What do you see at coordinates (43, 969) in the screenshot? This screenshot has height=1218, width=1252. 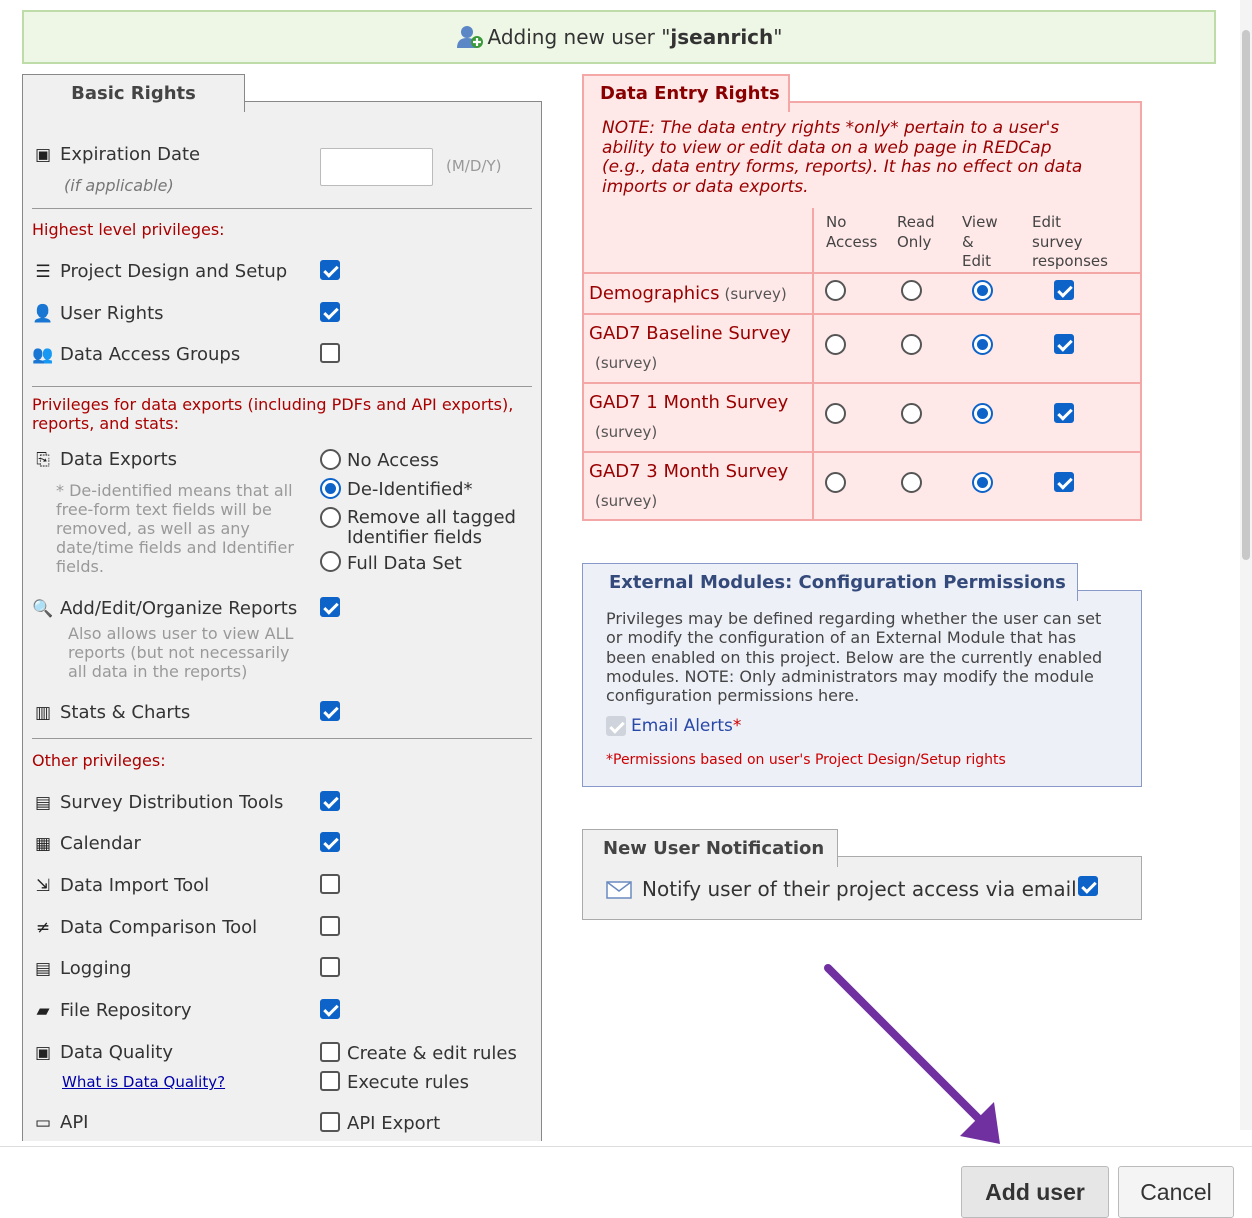 I see `receipt-icon: ▤` at bounding box center [43, 969].